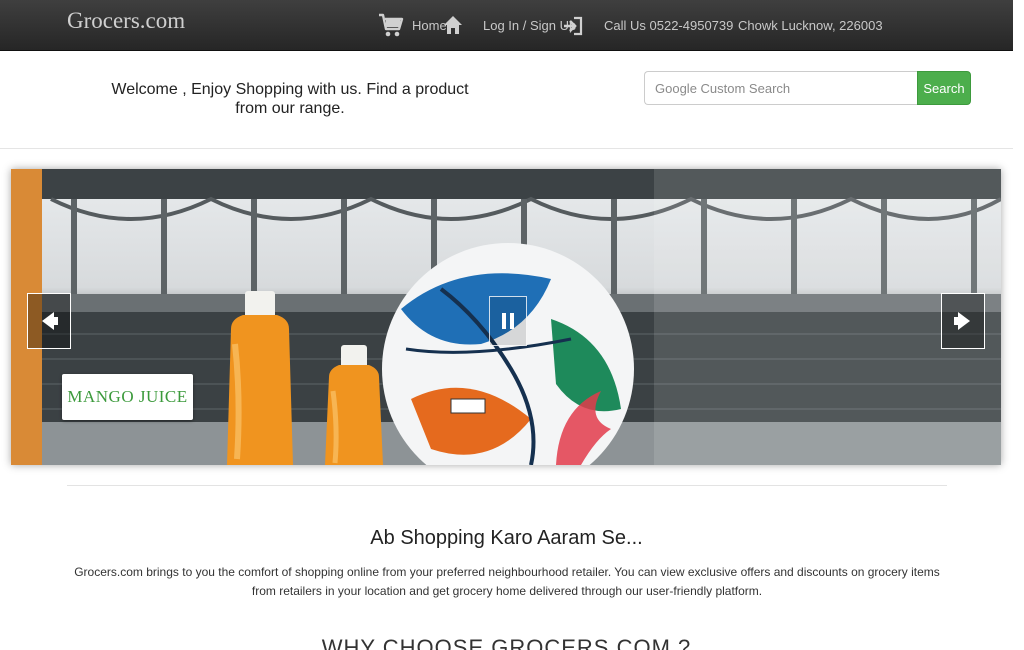 The height and width of the screenshot is (650, 1024). What do you see at coordinates (507, 485) in the screenshot?
I see `section-divider` at bounding box center [507, 485].